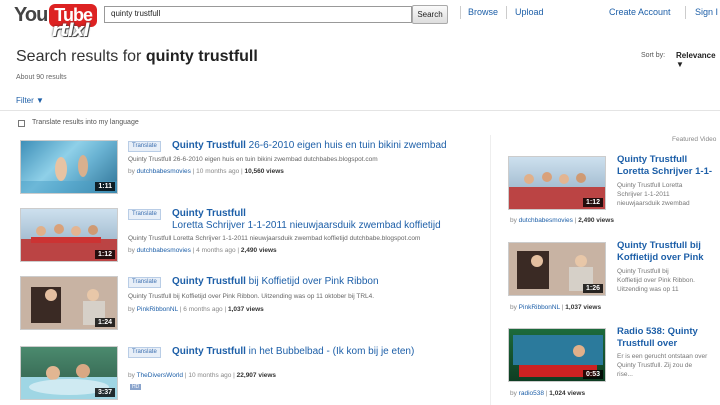 The height and width of the screenshot is (405, 720). What do you see at coordinates (330, 351) in the screenshot?
I see `video-title-rest: in het Bubbelbad - (Ik kom bij je eten)` at bounding box center [330, 351].